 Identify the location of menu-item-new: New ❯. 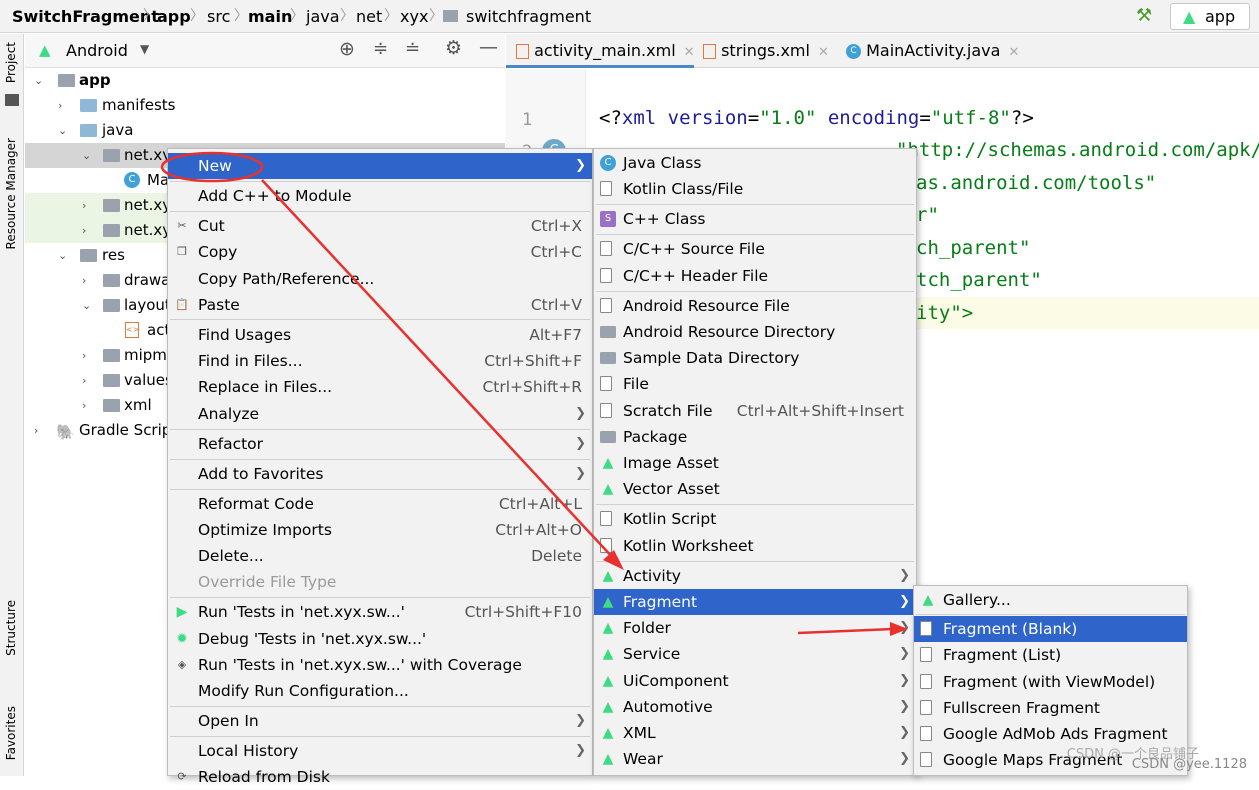
(380, 166).